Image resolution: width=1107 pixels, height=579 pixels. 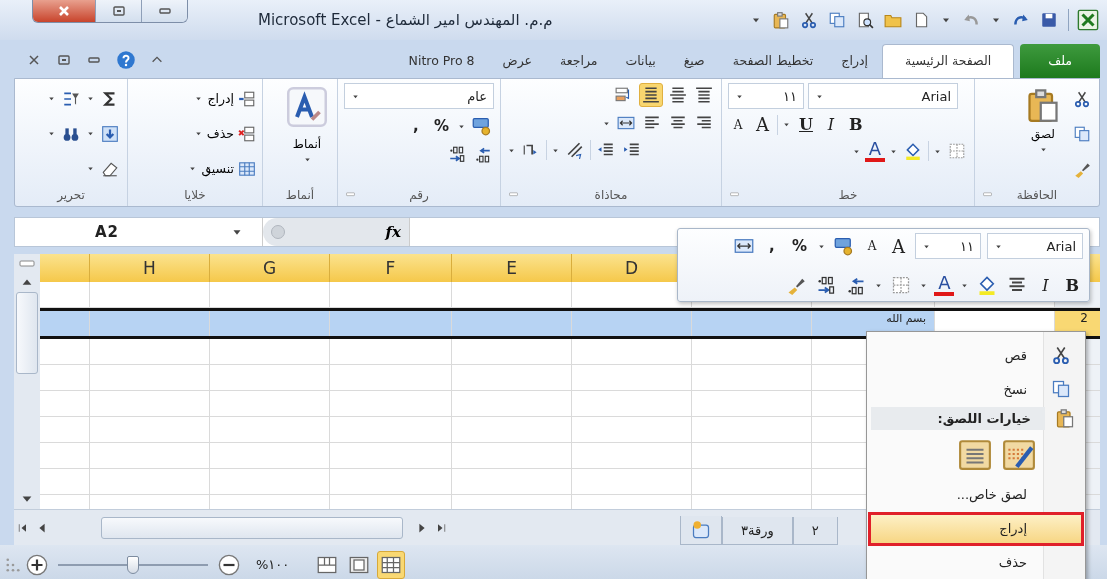 I want to click on group-label: خلايا, so click(x=195, y=195).